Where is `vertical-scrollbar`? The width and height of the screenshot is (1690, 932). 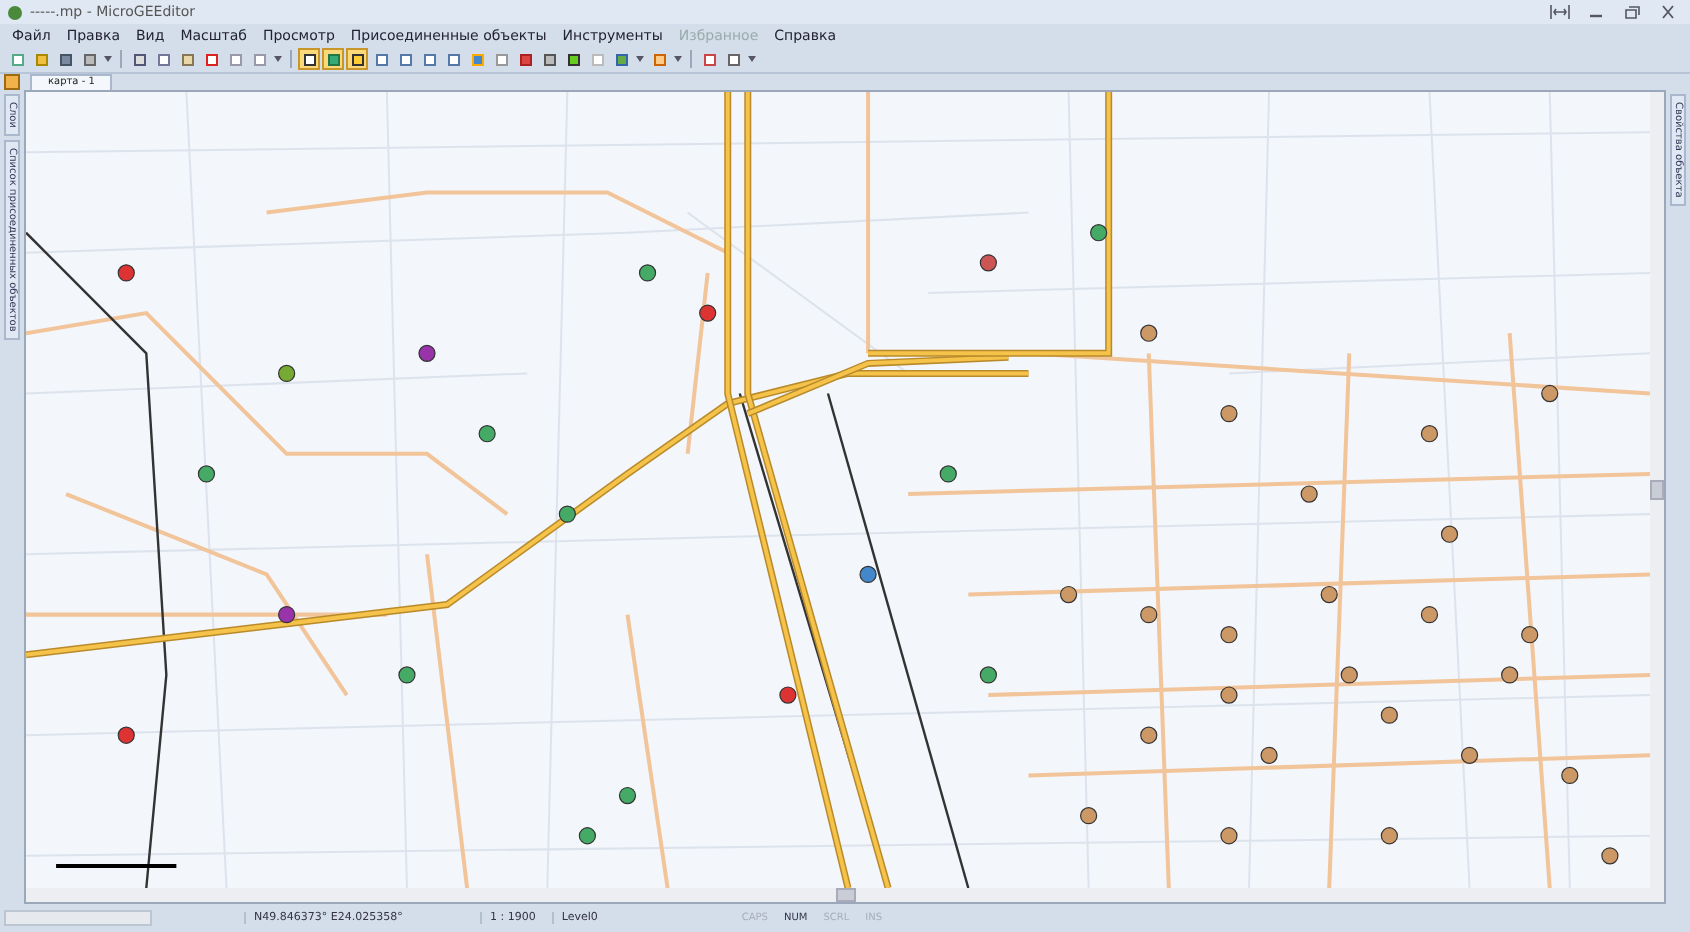
vertical-scrollbar is located at coordinates (1657, 490).